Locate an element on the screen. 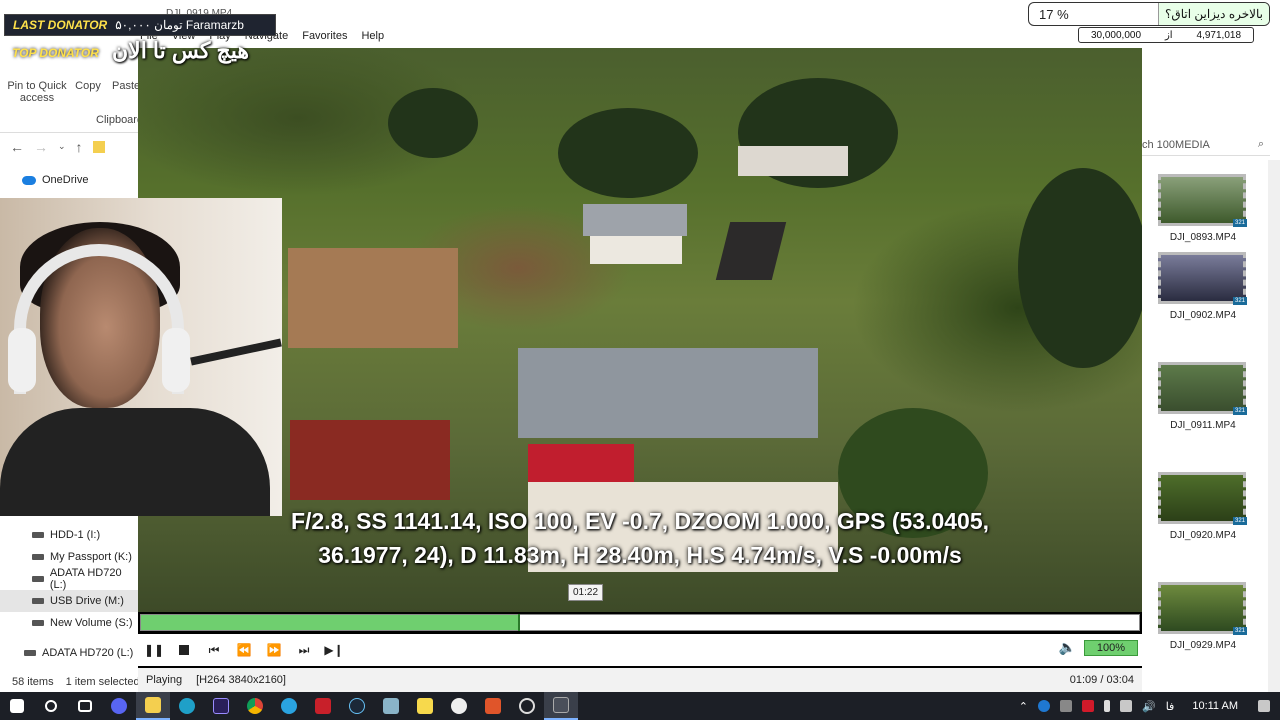 This screenshot has width=1280, height=720. a-frame-roof is located at coordinates (751, 251).